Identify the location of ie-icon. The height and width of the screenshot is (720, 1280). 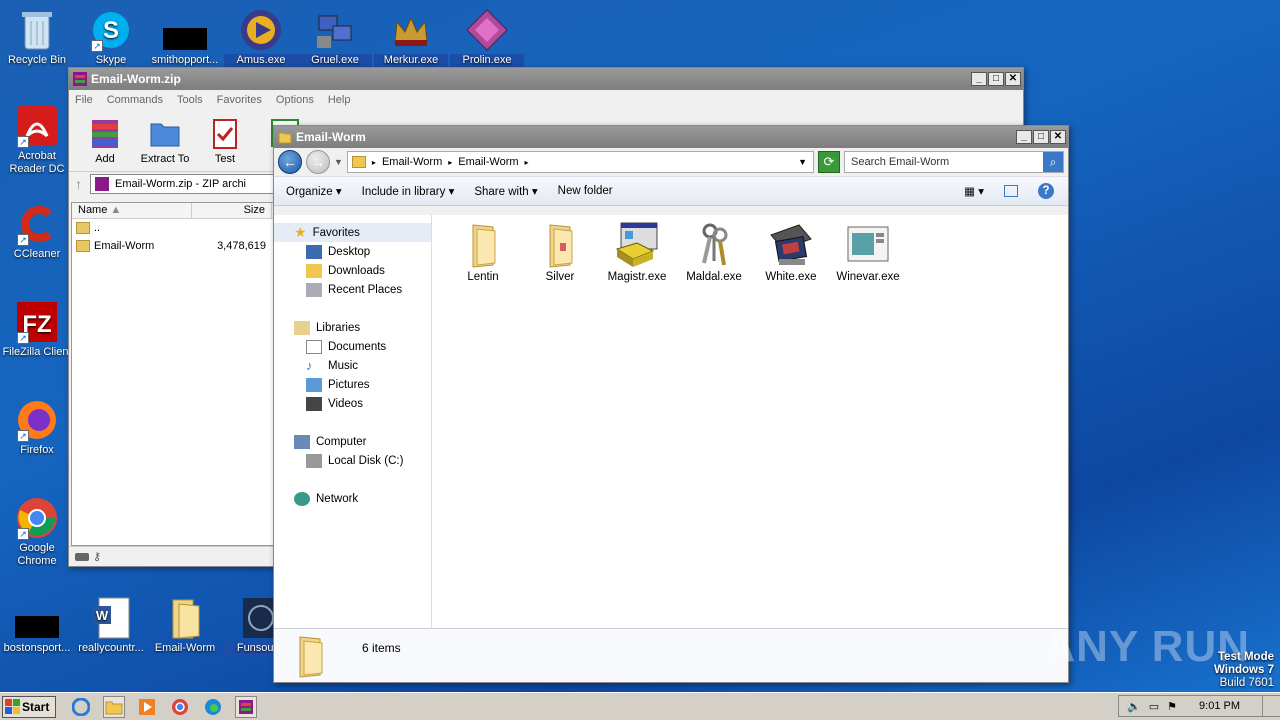
(81, 707).